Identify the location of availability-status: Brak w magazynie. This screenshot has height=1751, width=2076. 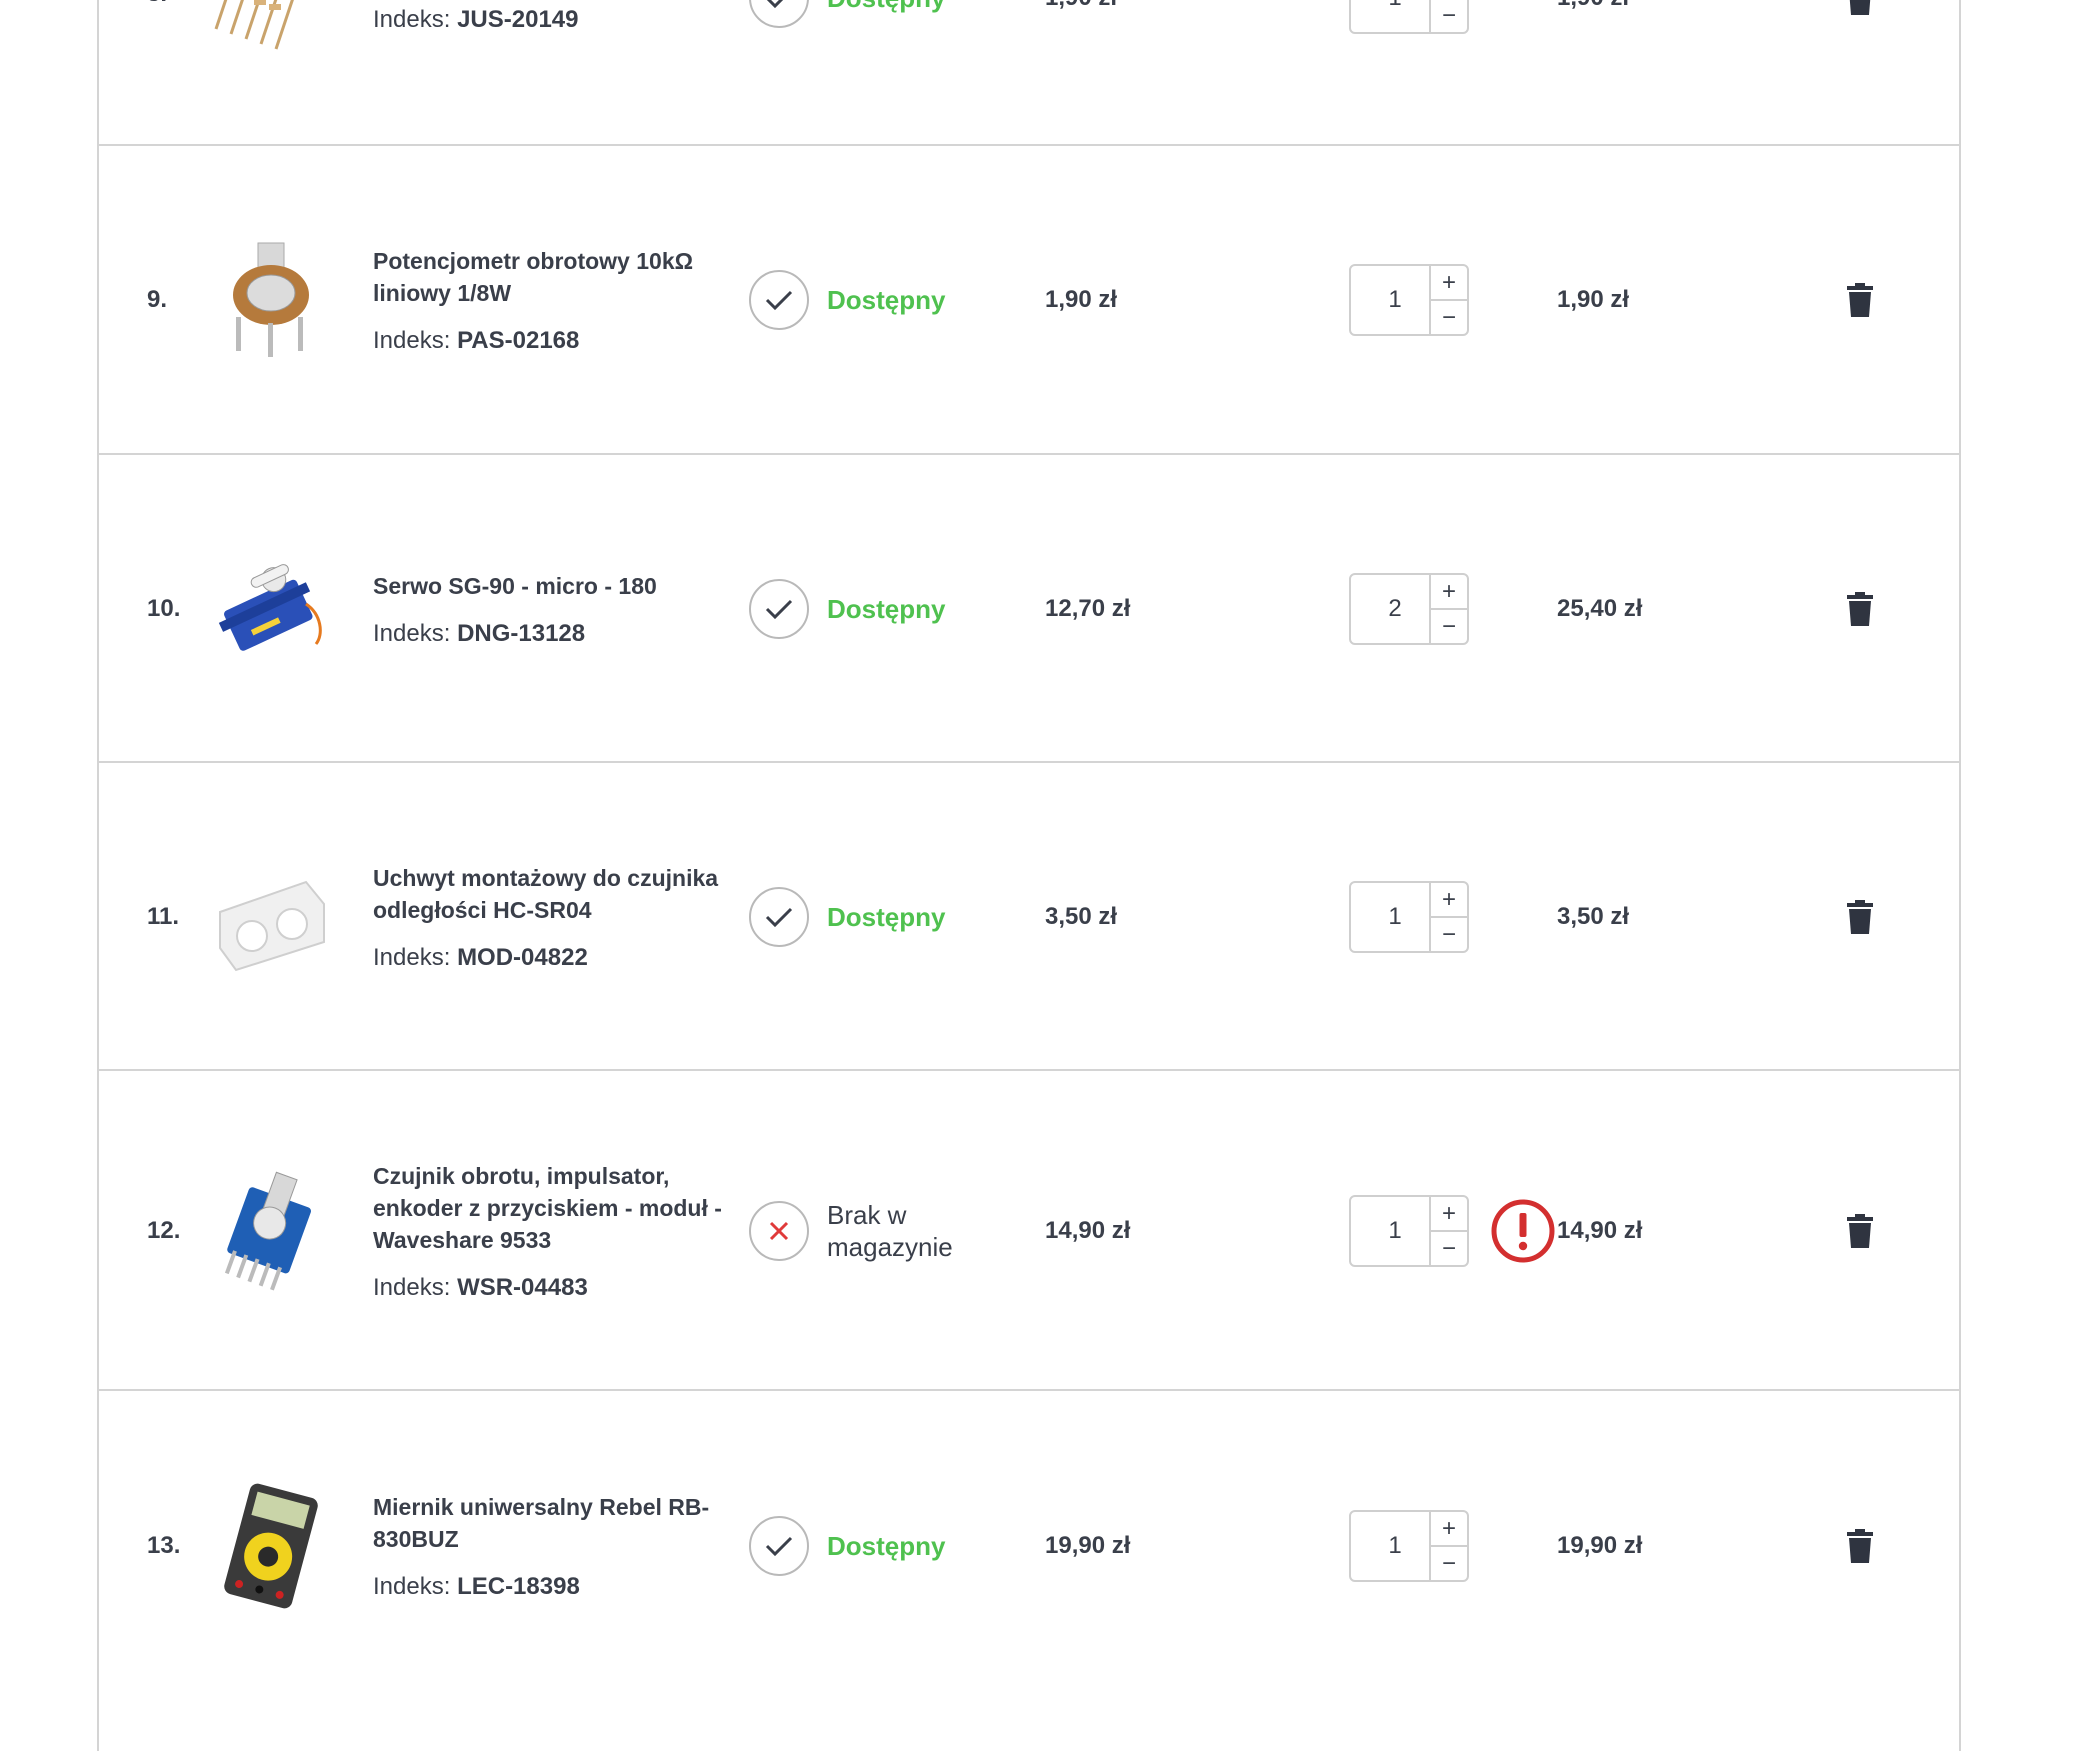
(863, 1231).